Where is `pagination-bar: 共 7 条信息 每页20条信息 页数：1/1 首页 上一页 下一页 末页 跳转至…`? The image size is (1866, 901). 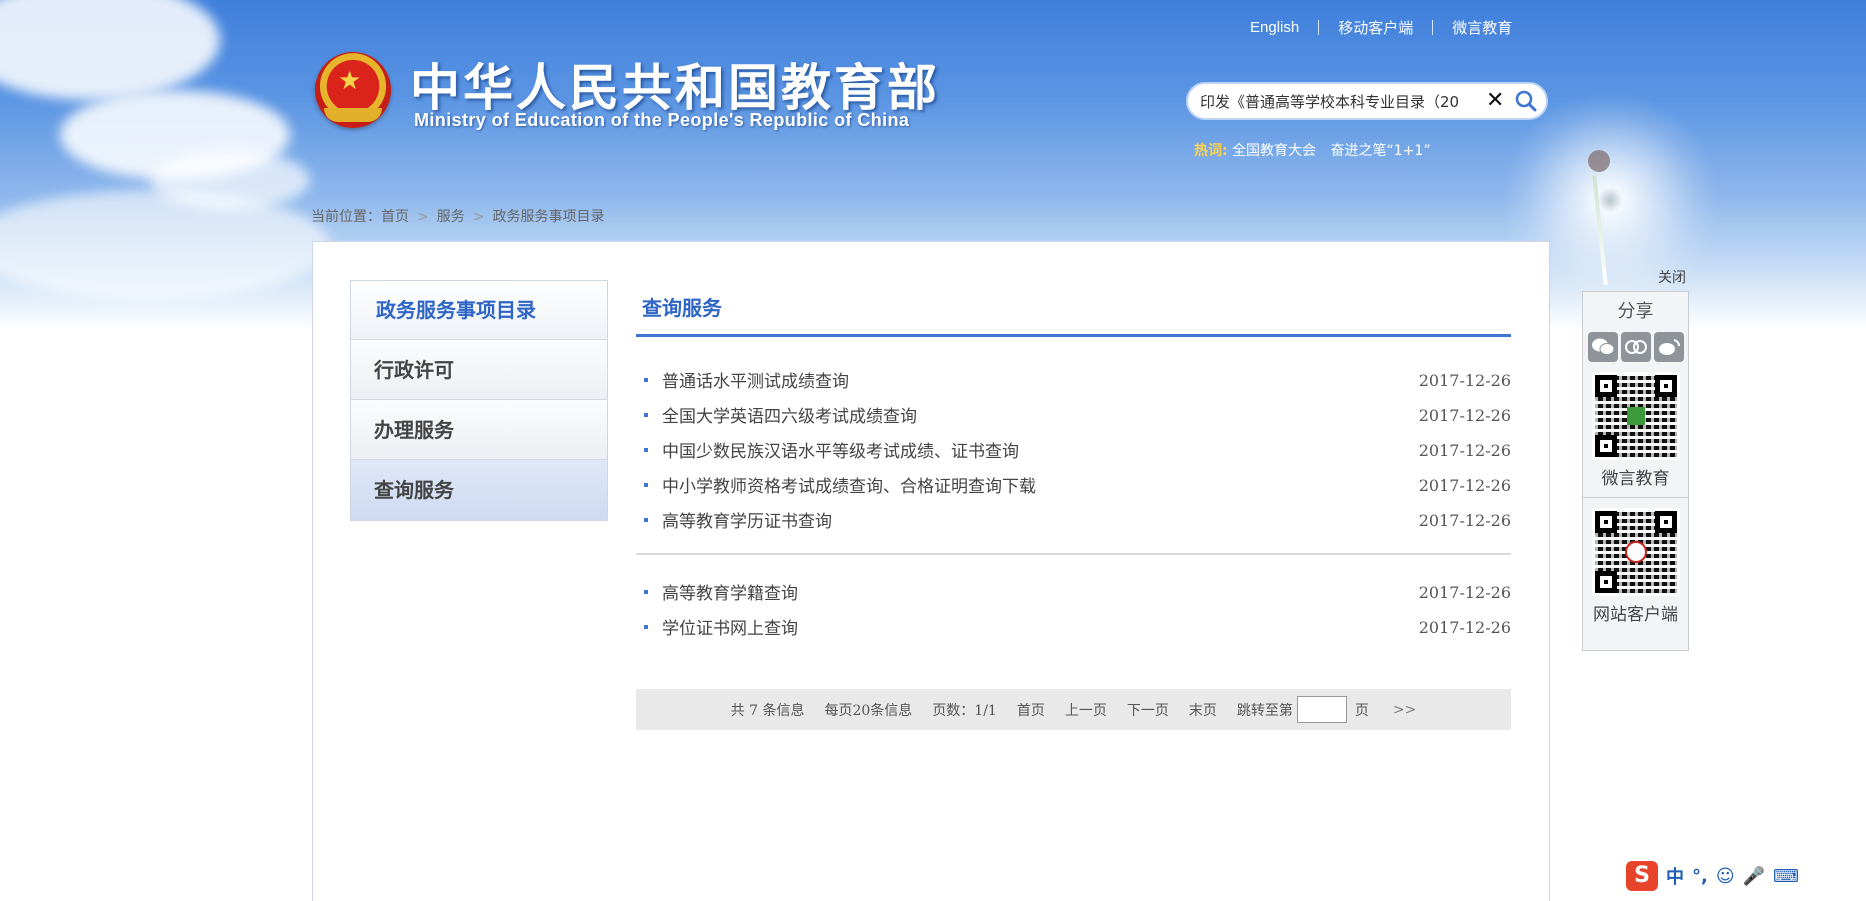
pagination-bar: 共 7 条信息 每页20条信息 页数：1/1 首页 上一页 下一页 末页 跳转至… is located at coordinates (1073, 709).